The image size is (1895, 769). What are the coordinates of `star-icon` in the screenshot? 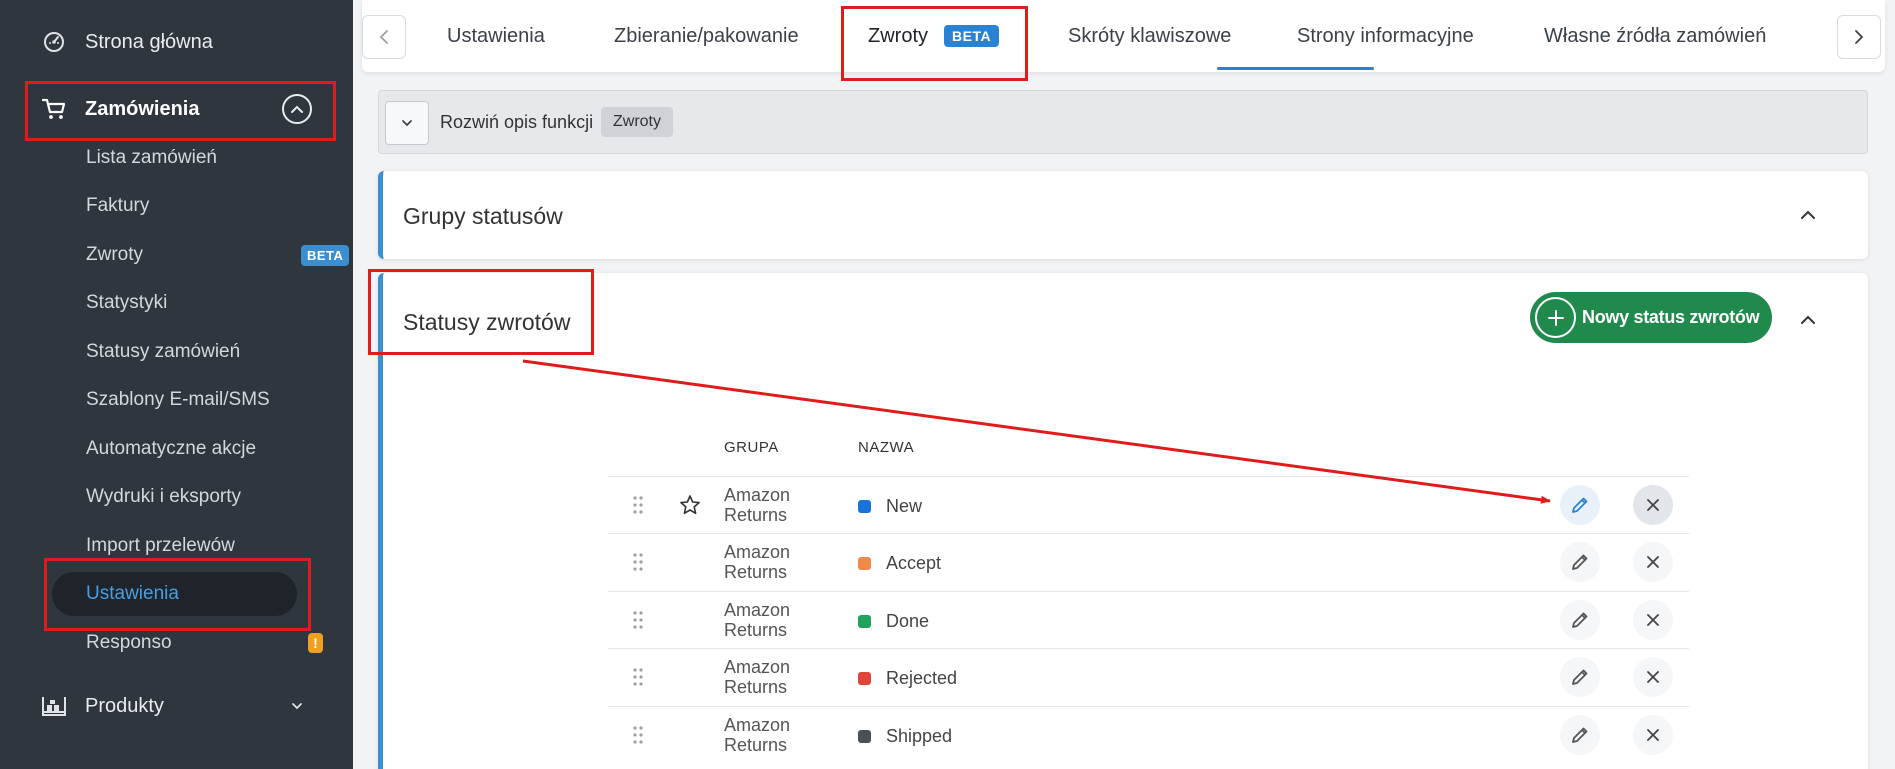 It's located at (690, 505).